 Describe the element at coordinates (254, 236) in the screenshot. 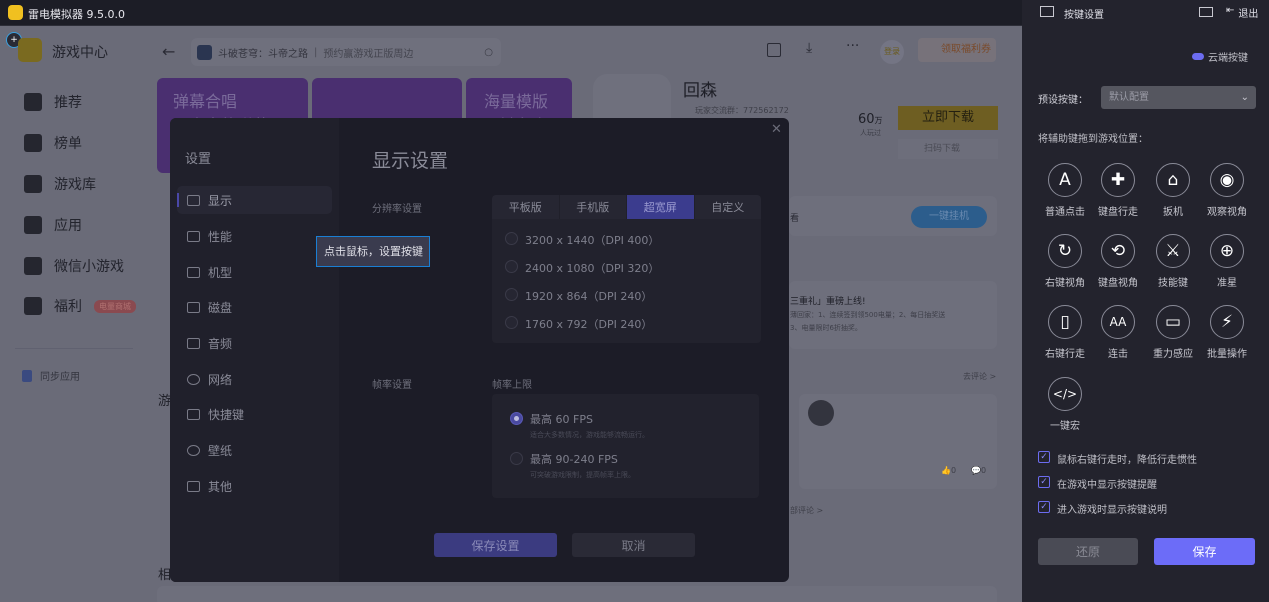

I see `nav-performance: 性能` at that location.